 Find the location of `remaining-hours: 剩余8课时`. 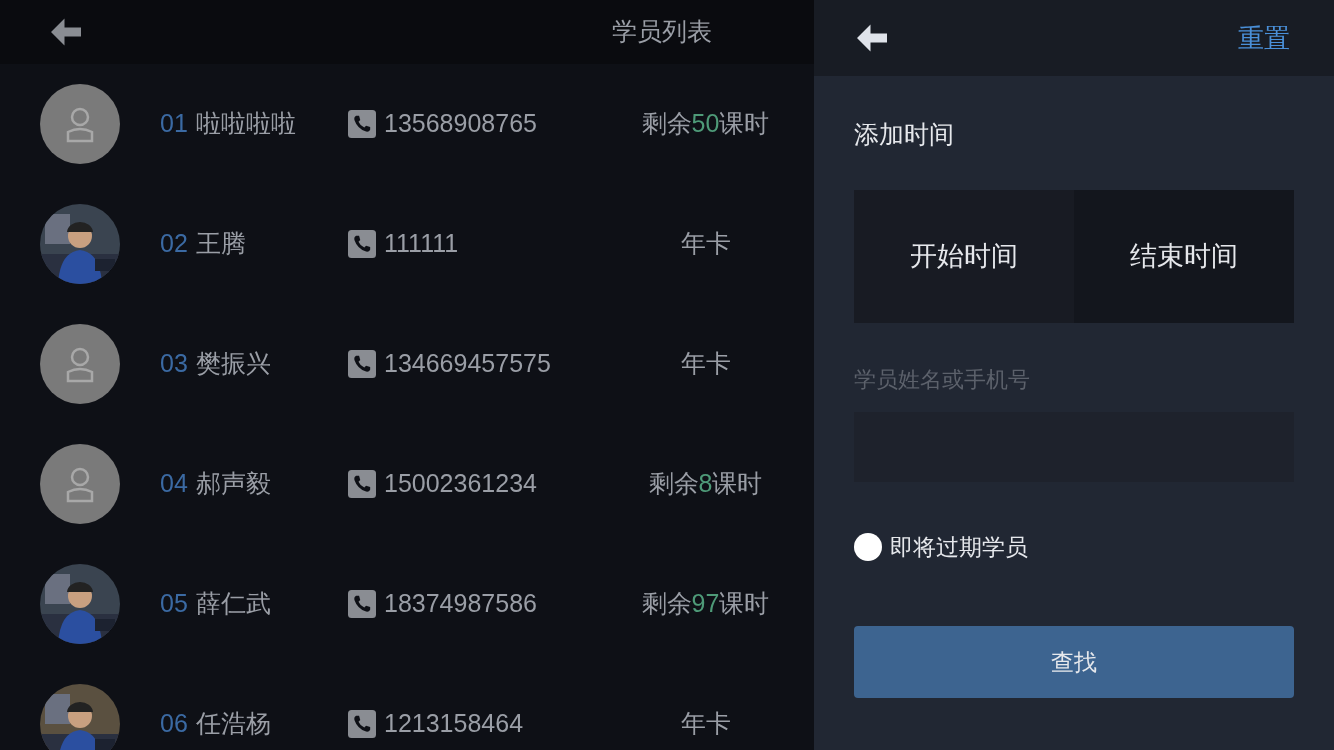

remaining-hours: 剩余8课时 is located at coordinates (705, 484).